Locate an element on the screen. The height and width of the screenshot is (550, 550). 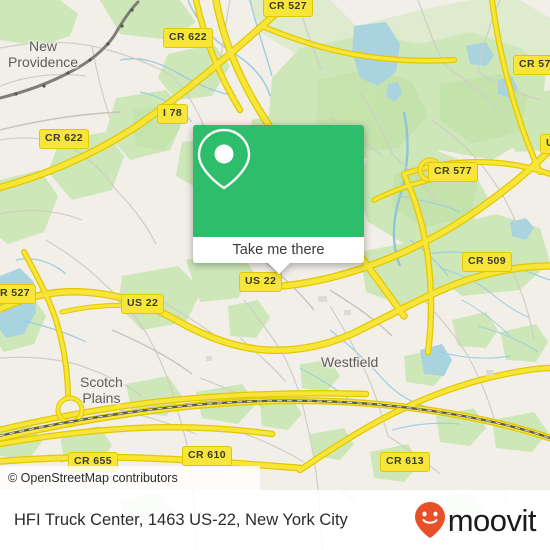
road-shield-cr-577-northeast: CR 577 is located at coordinates (531, 65).